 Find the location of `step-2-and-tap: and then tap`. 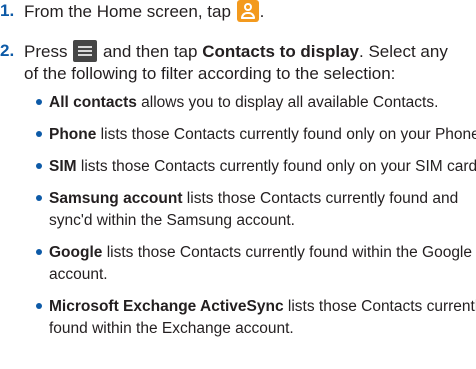

step-2-and-tap: and then tap is located at coordinates (150, 51).